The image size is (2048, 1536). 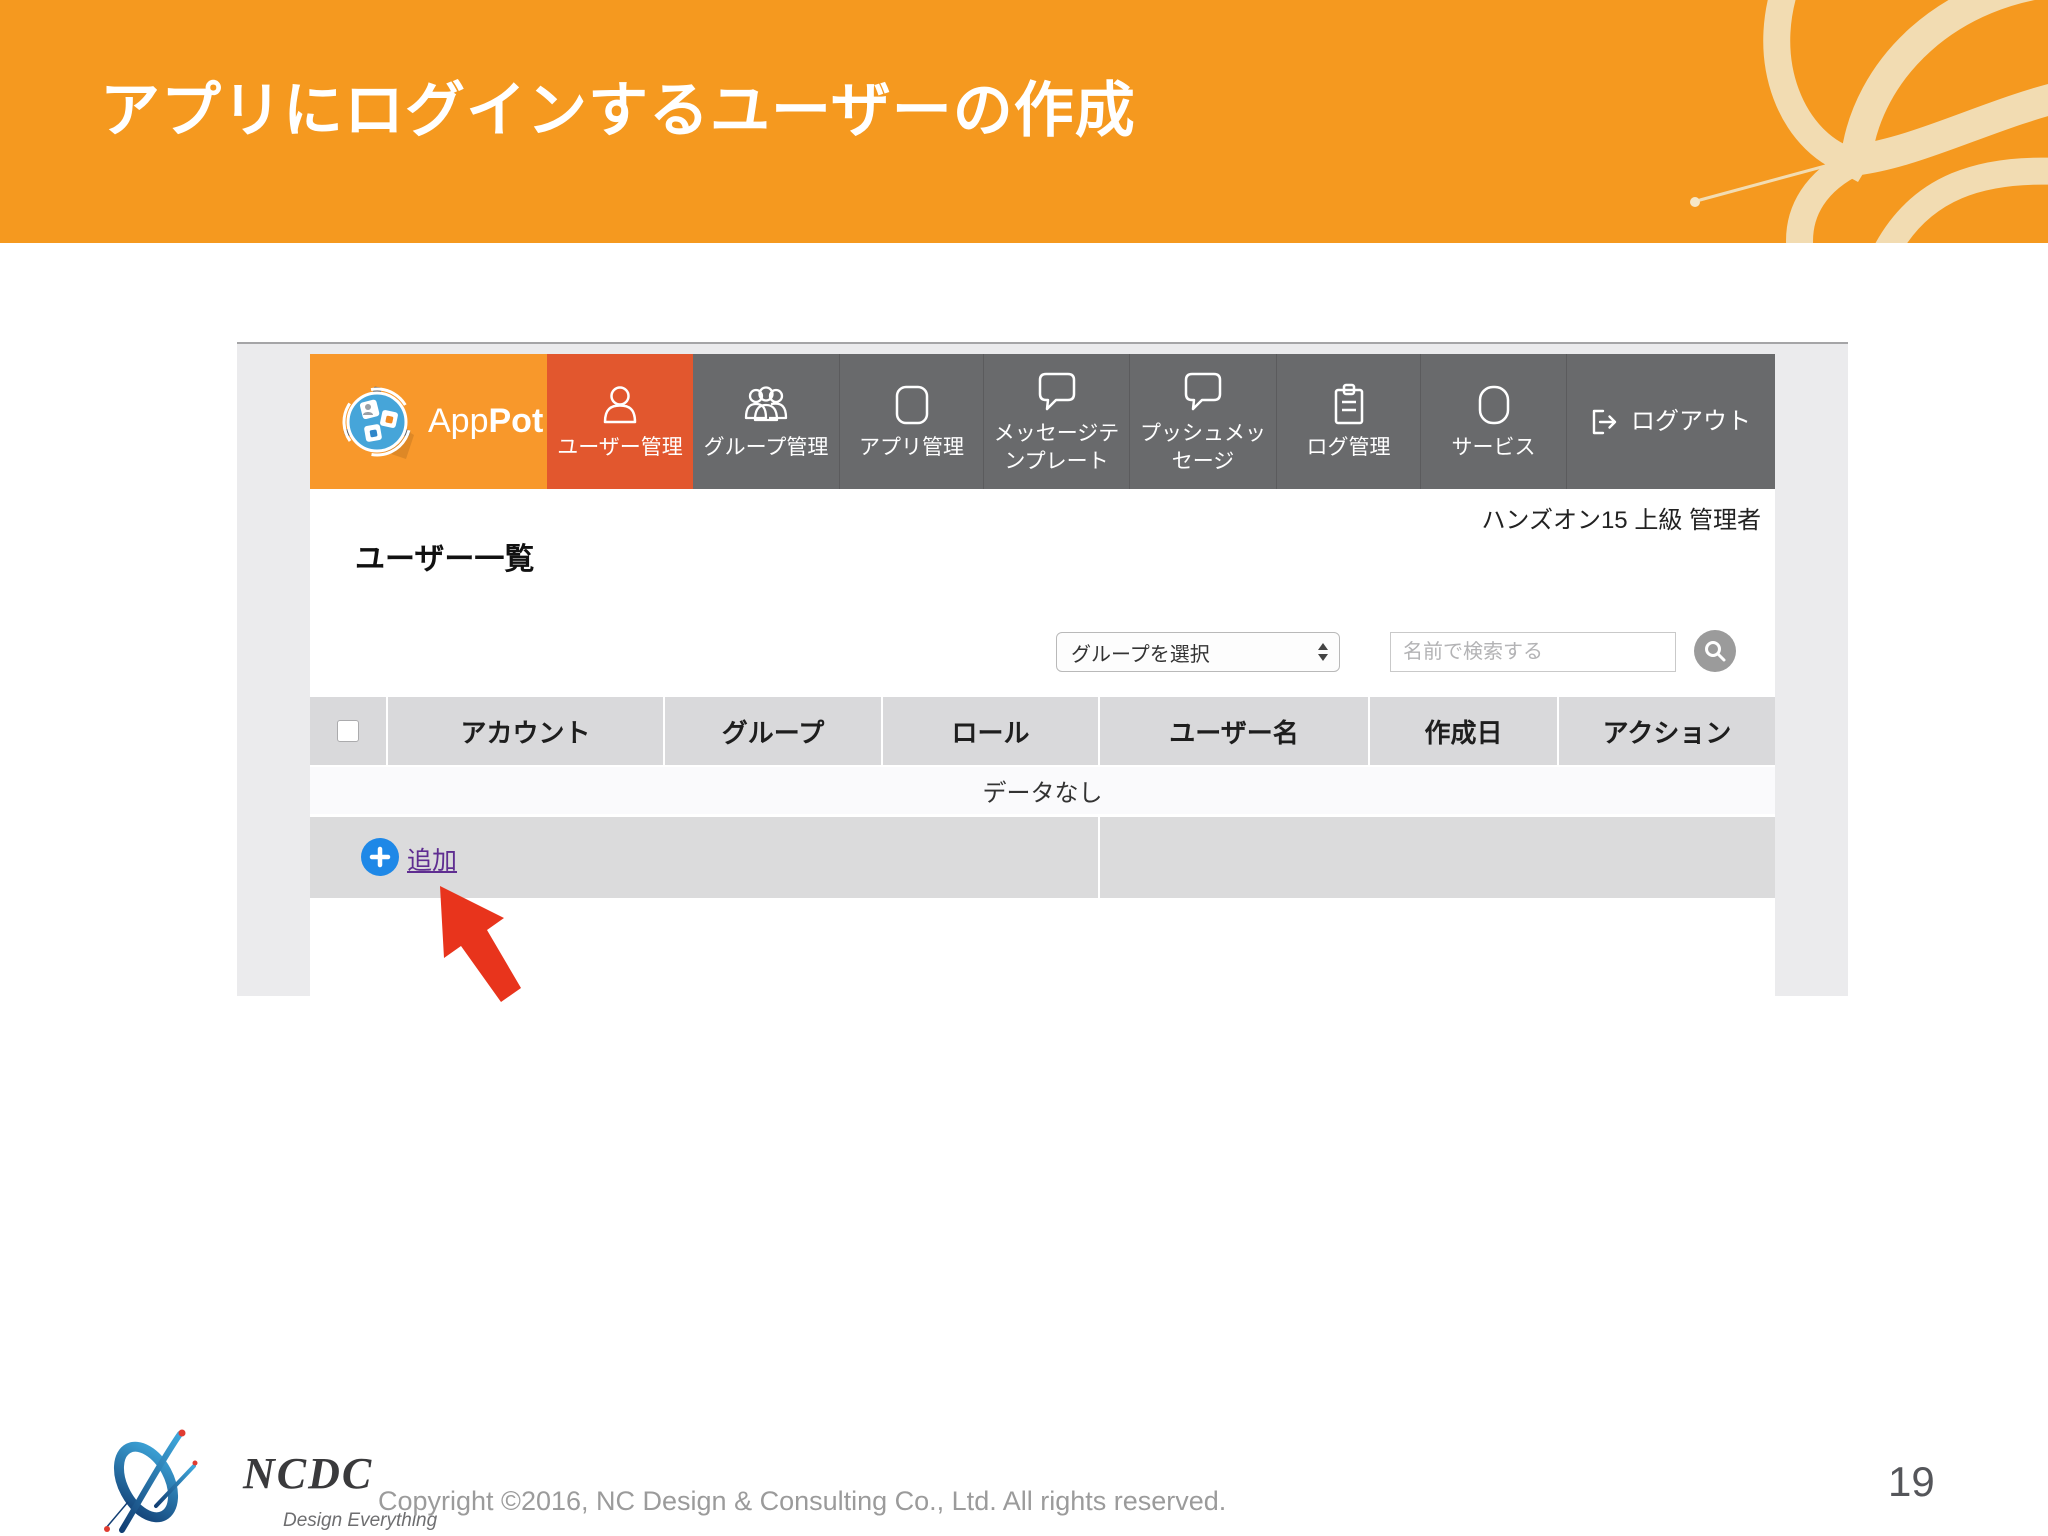 I want to click on empty-message: データなし, so click(x=1042, y=793).